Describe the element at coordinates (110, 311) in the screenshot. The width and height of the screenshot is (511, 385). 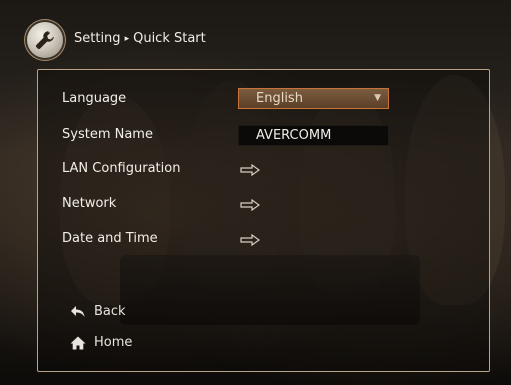
I see `back-label: Back` at that location.